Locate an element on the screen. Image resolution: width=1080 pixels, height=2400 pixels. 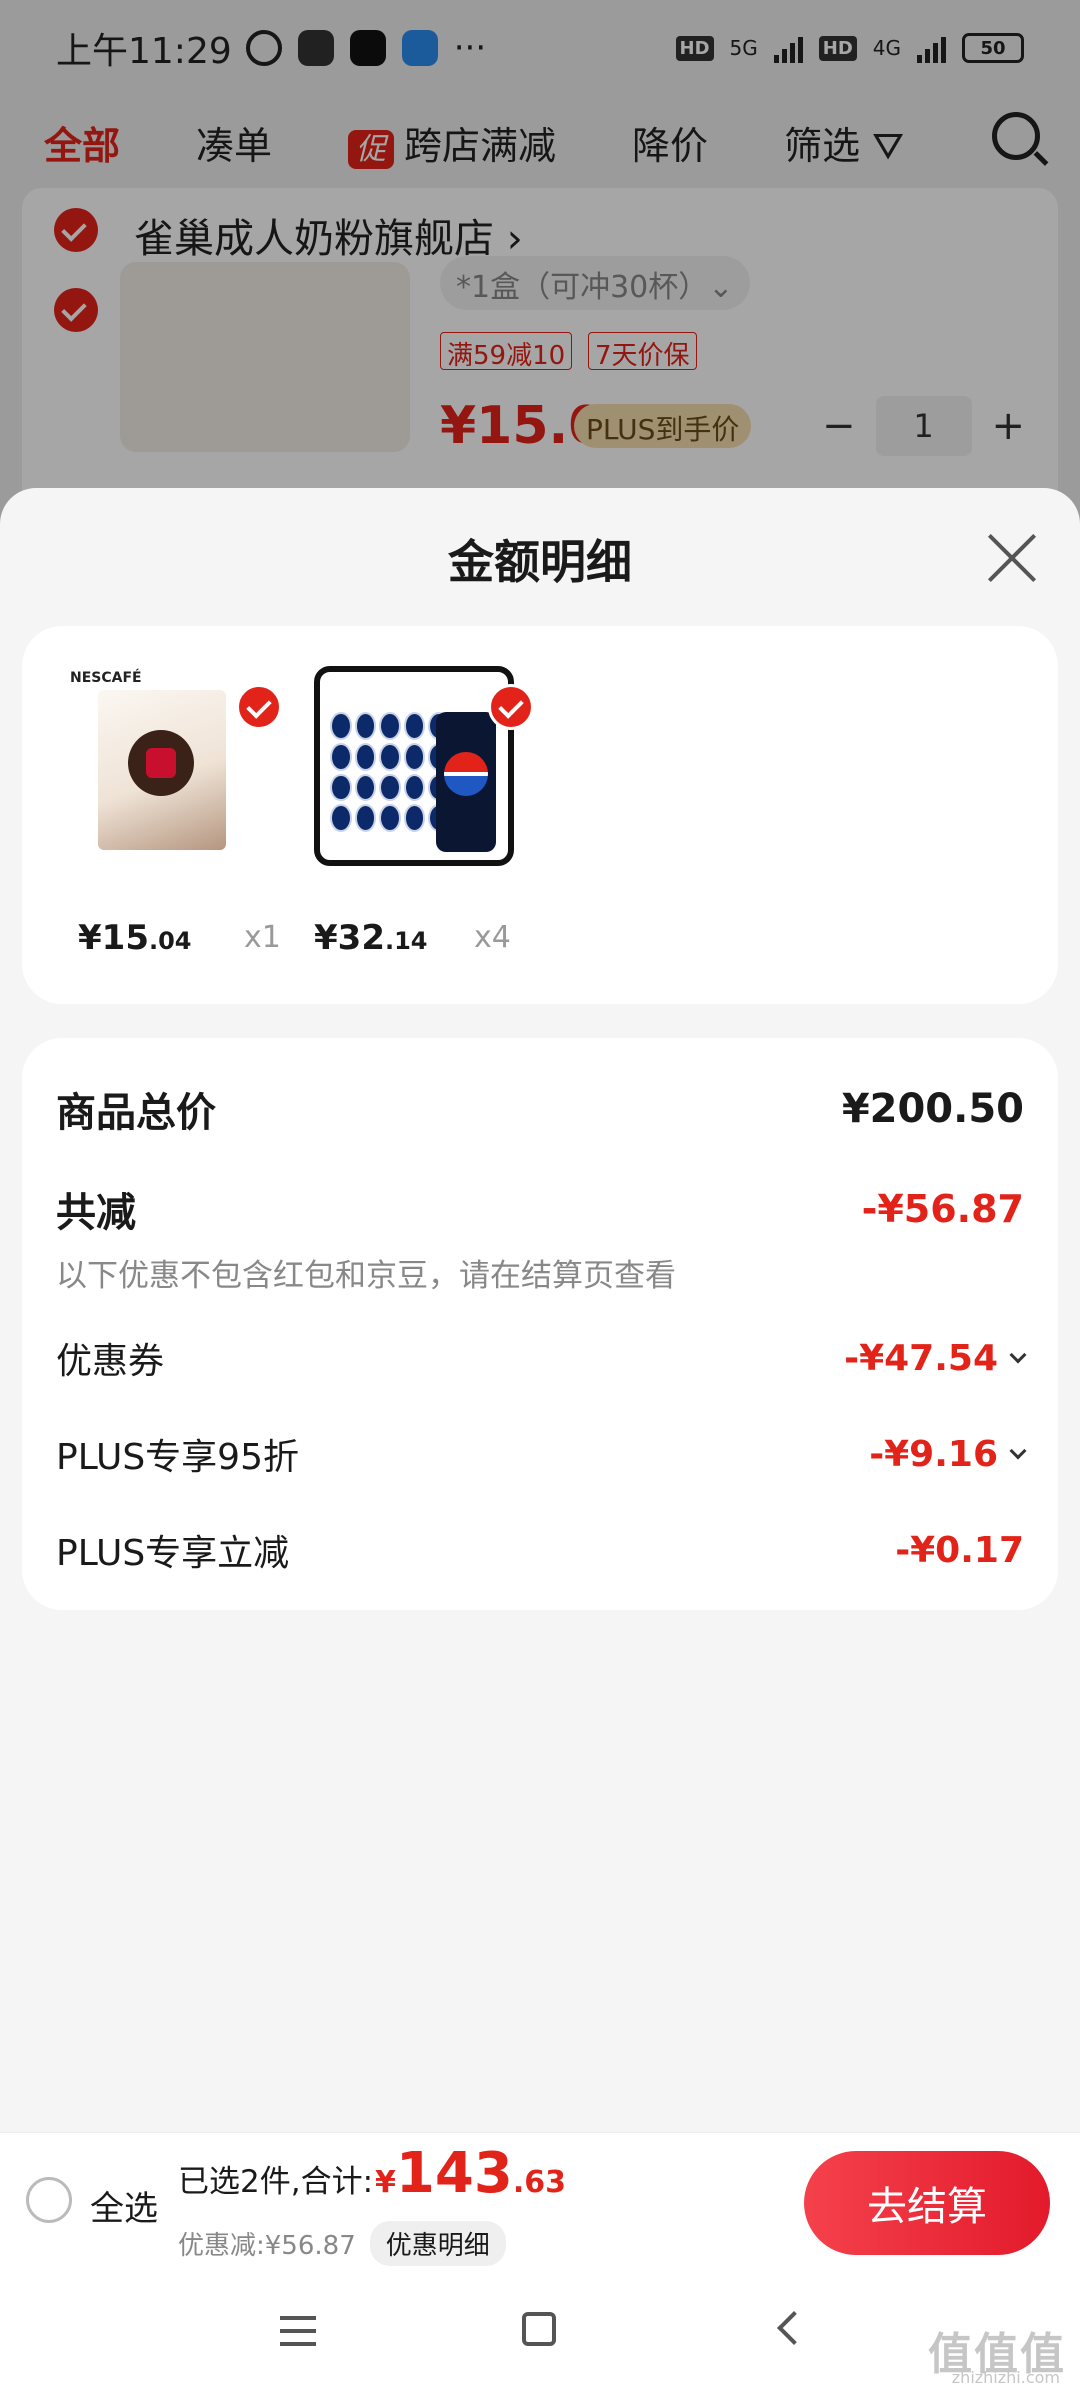
product-price-dec: .04 is located at coordinates (170, 941).